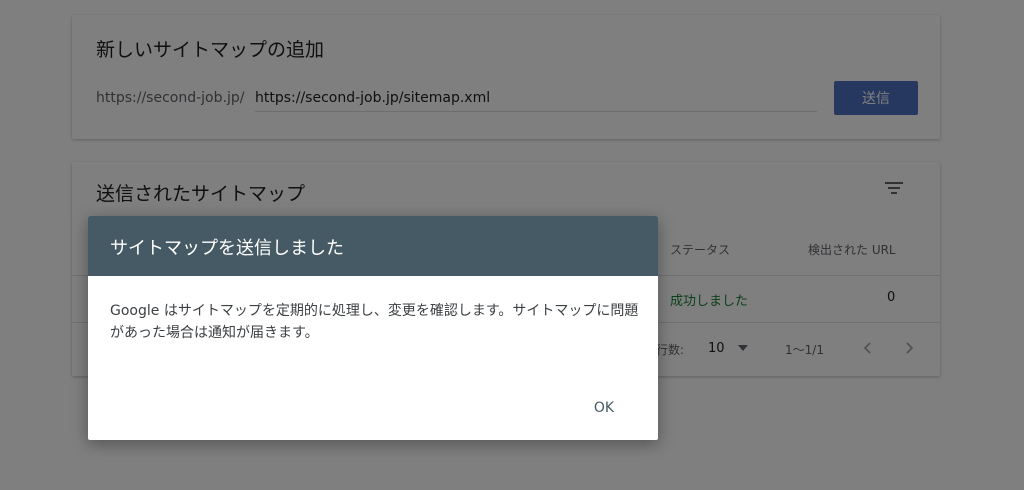 This screenshot has height=490, width=1024. Describe the element at coordinates (227, 248) in the screenshot. I see `dialog-title: サイトマップを送信しました` at that location.